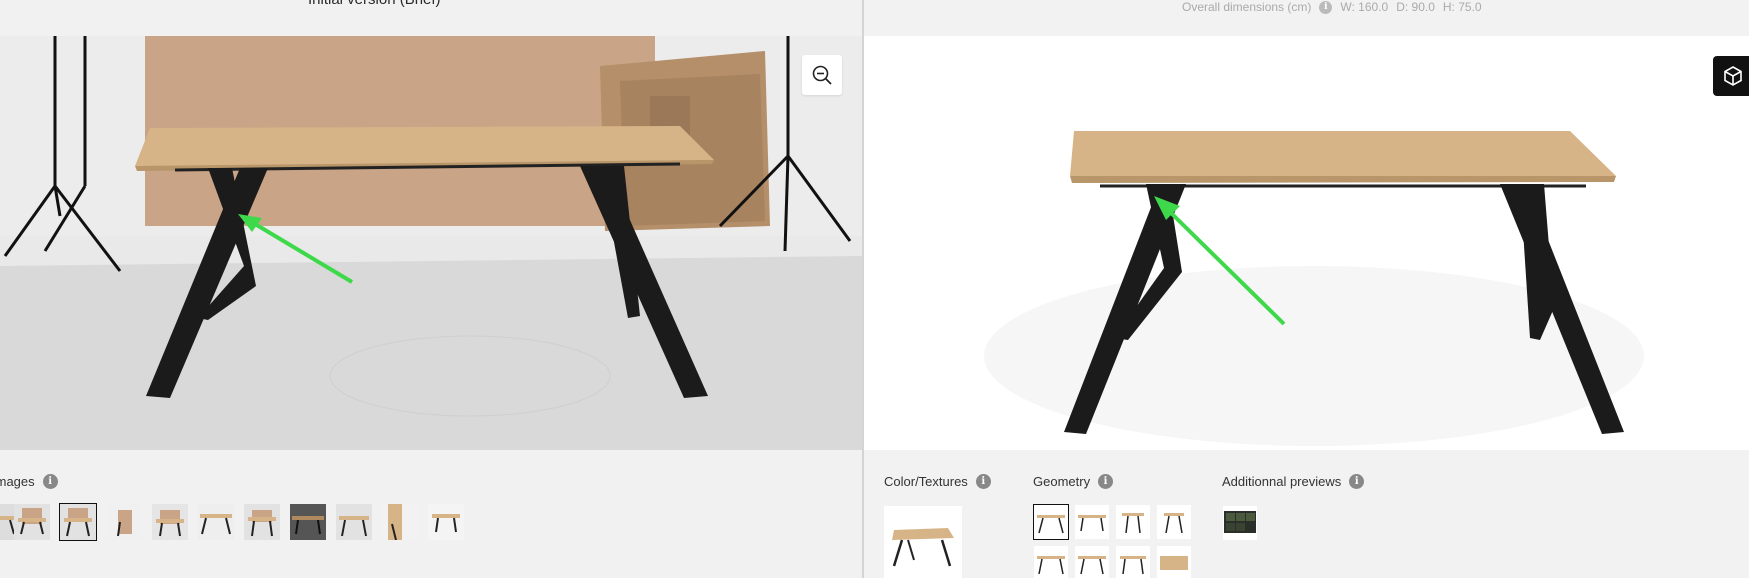  What do you see at coordinates (1462, 7) in the screenshot?
I see `dimension-height: H: 75.0` at bounding box center [1462, 7].